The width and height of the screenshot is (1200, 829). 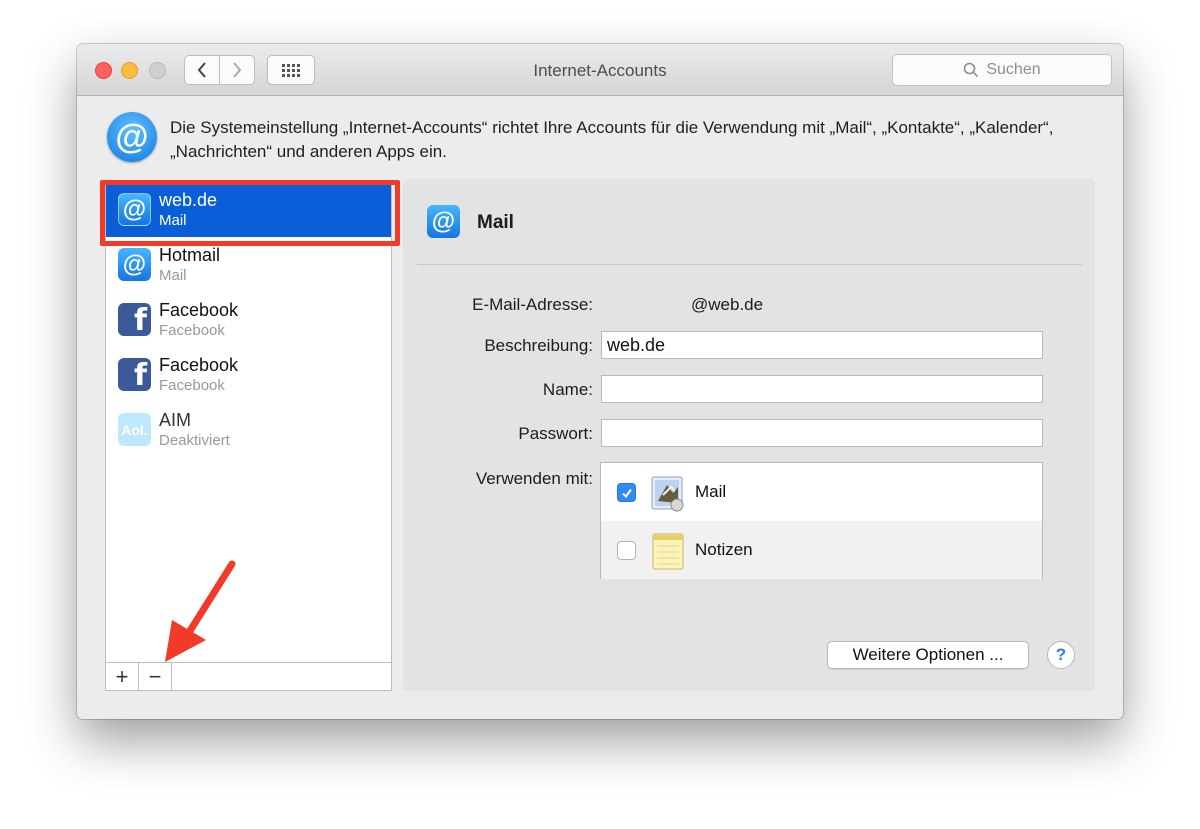 I want to click on app-name: Notizen, so click(x=724, y=549).